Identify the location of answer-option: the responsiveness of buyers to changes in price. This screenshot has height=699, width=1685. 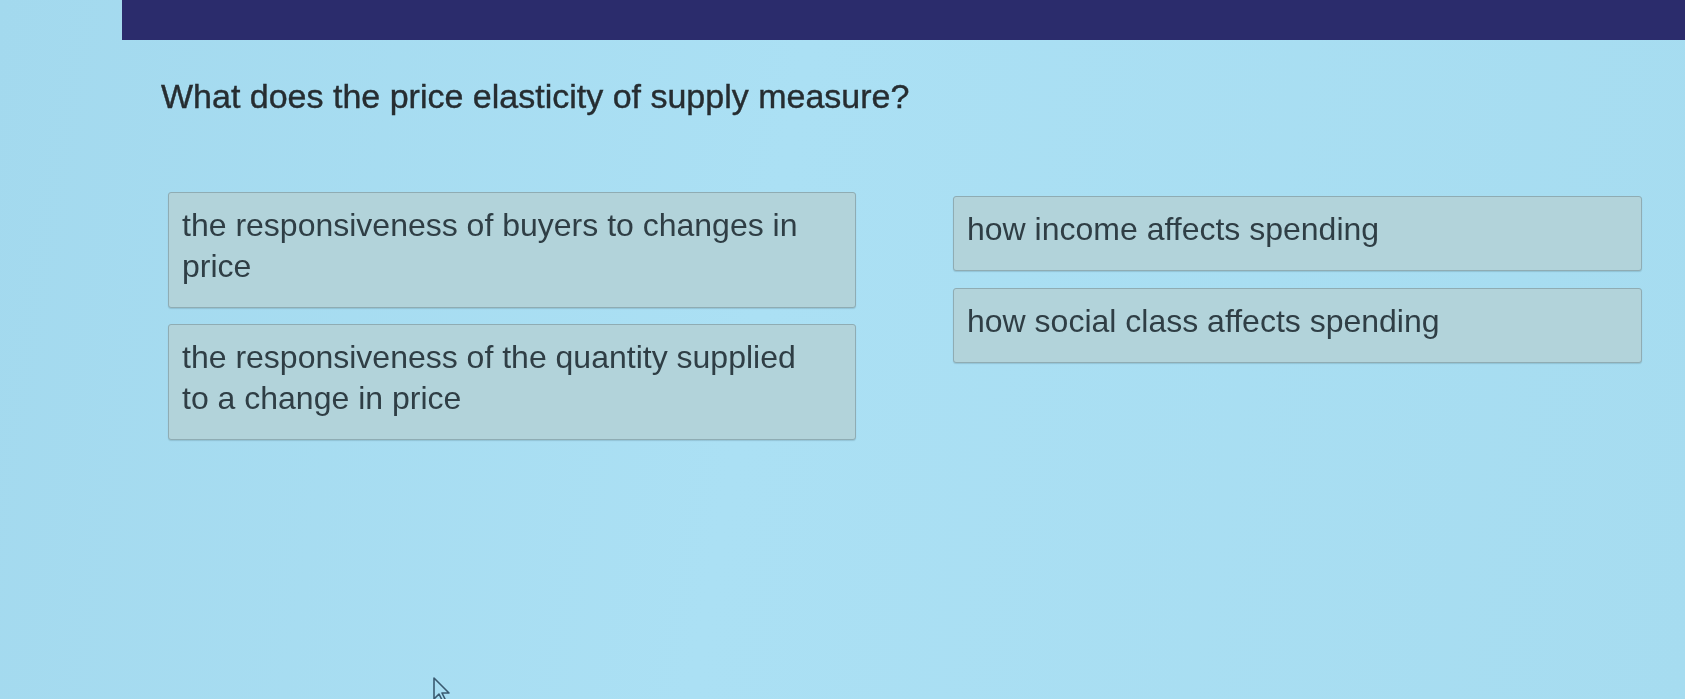
(512, 250).